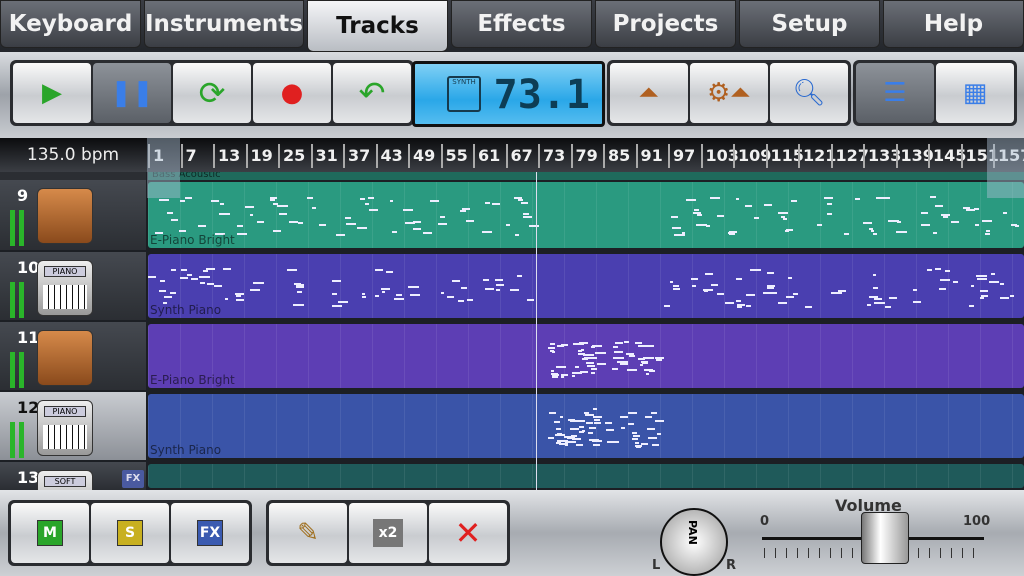 Image resolution: width=1024 pixels, height=576 pixels. What do you see at coordinates (895, 93) in the screenshot?
I see `list-view-button: ☰` at bounding box center [895, 93].